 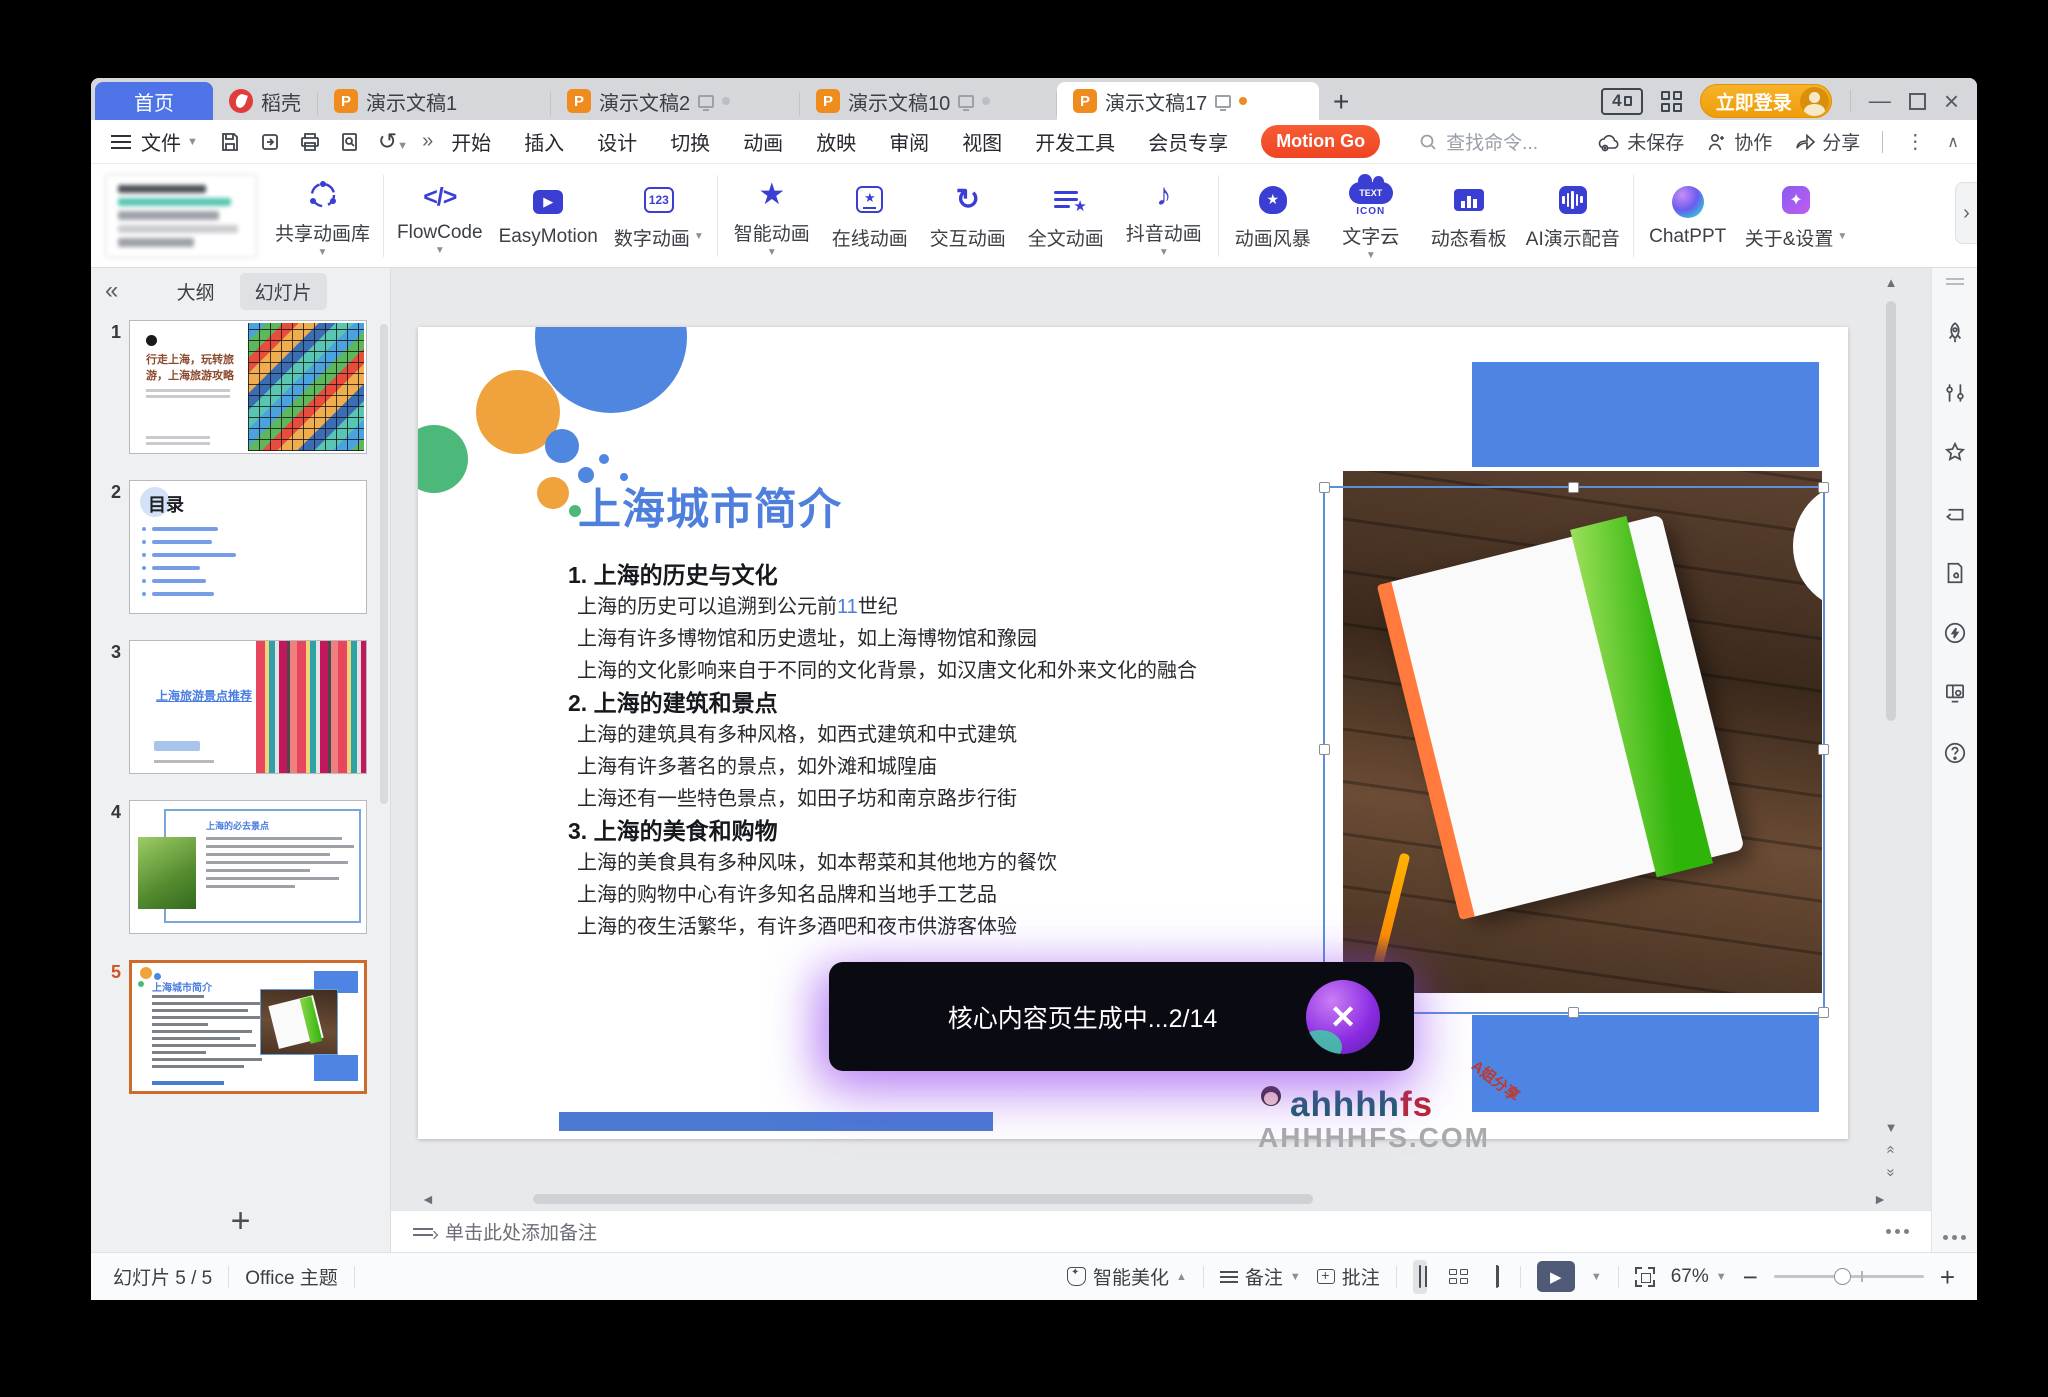 What do you see at coordinates (1891, 728) in the screenshot?
I see `vertical-scrollbar: ▲ ▼ « »` at bounding box center [1891, 728].